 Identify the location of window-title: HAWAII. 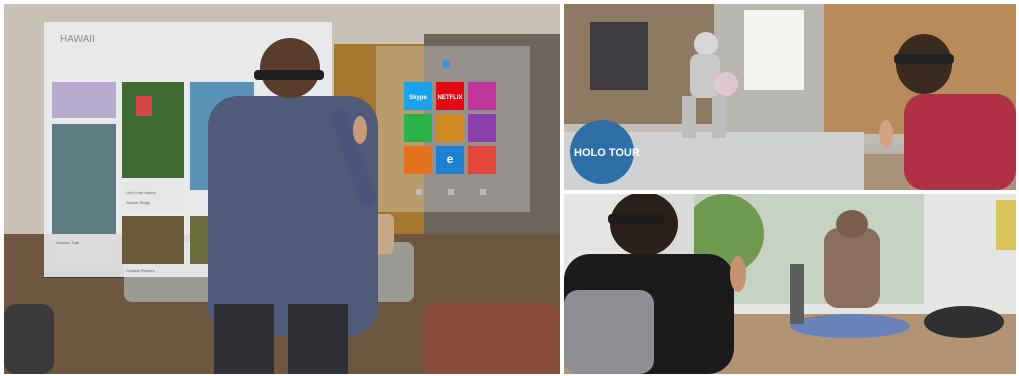
(77, 39).